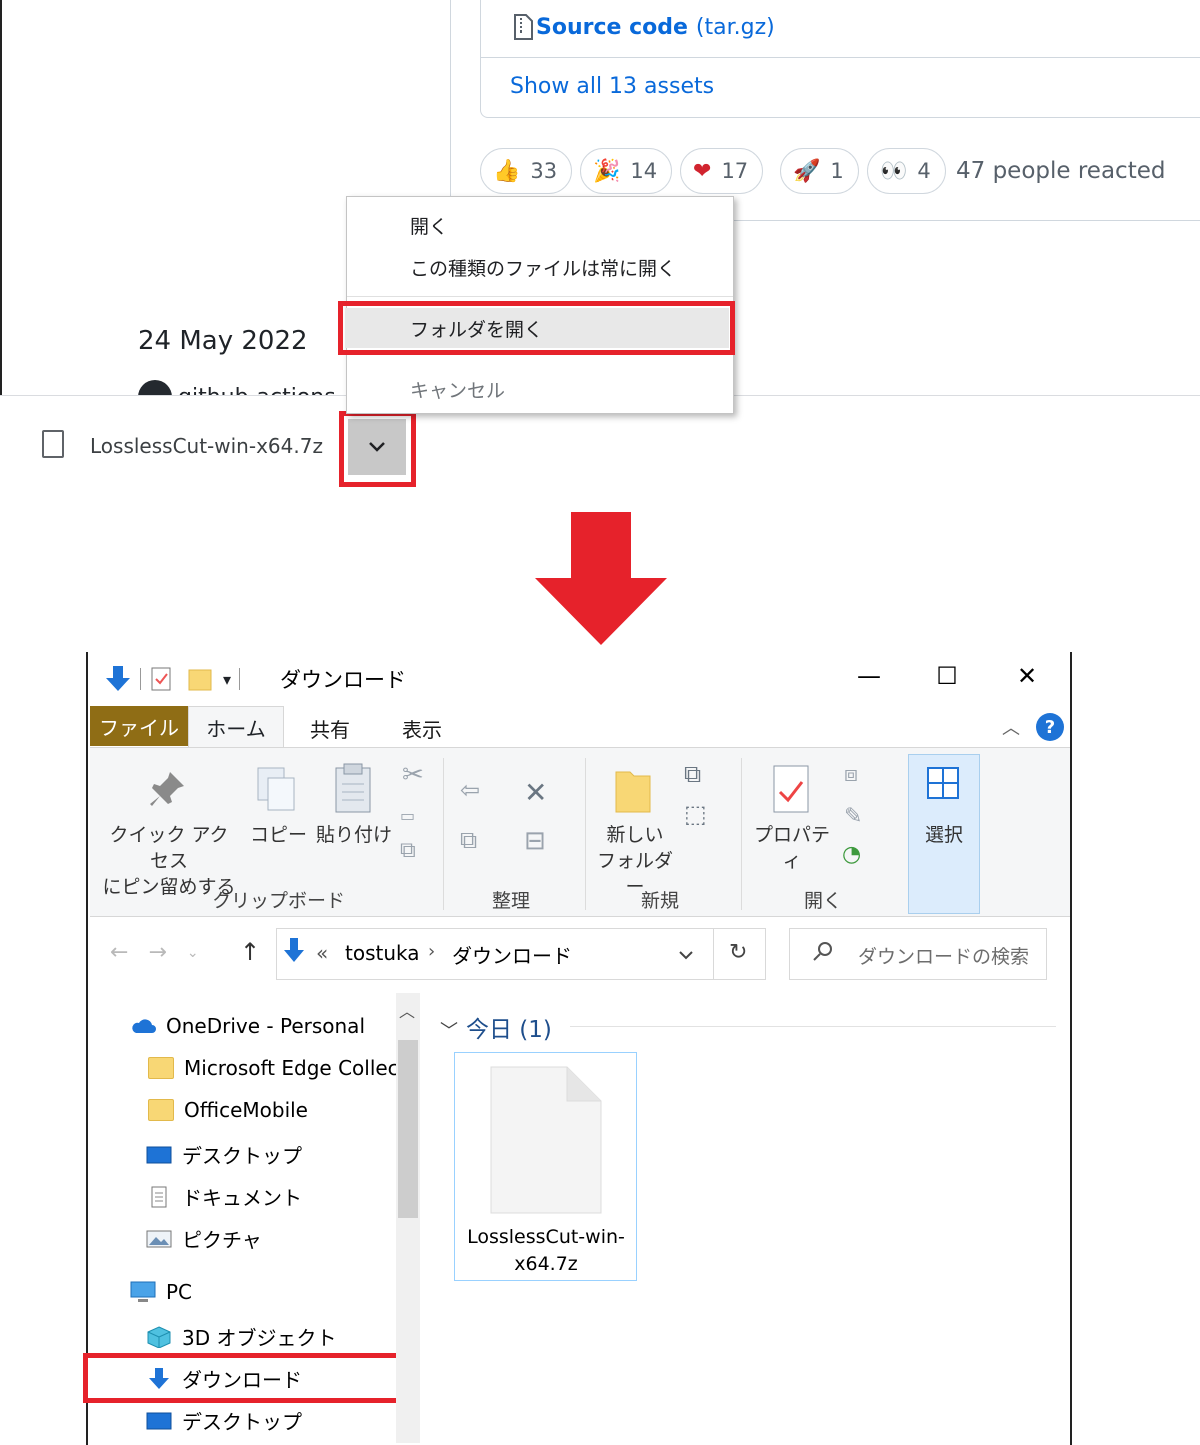 The image size is (1200, 1445). I want to click on search-icon, so click(823, 954).